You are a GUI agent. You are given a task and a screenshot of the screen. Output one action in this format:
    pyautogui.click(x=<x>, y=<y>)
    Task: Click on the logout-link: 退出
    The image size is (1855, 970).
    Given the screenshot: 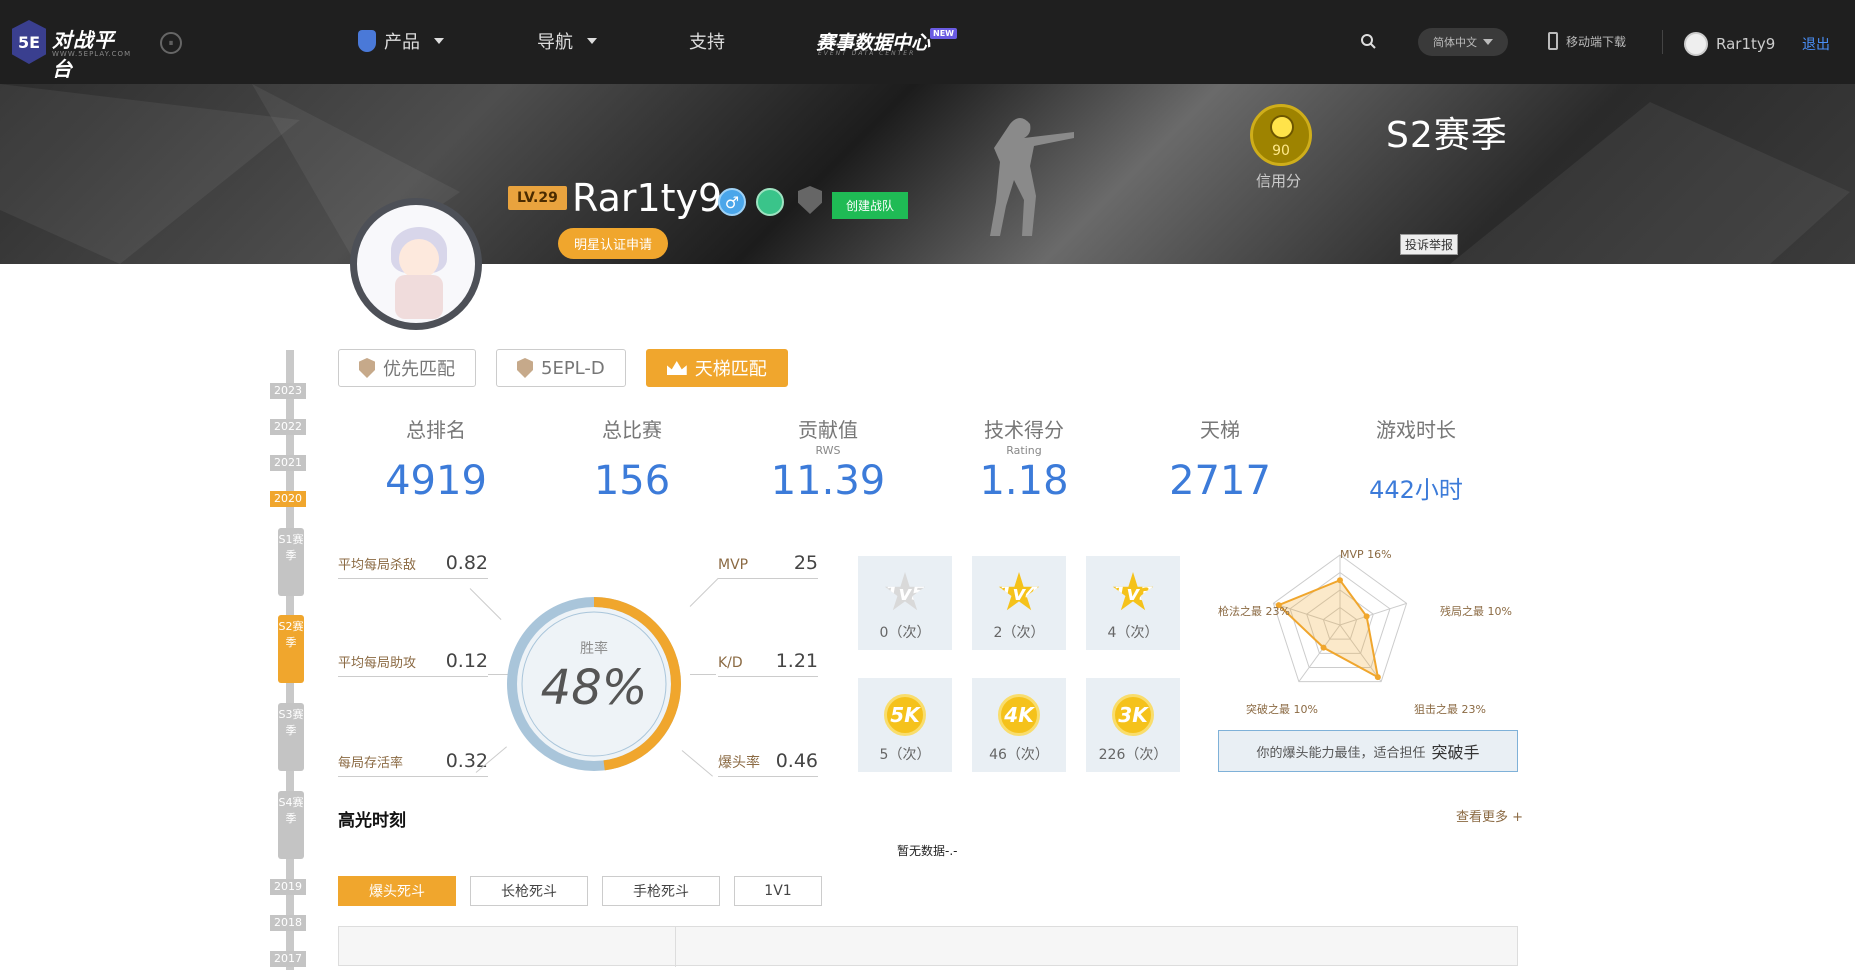 What is the action you would take?
    pyautogui.click(x=1816, y=44)
    